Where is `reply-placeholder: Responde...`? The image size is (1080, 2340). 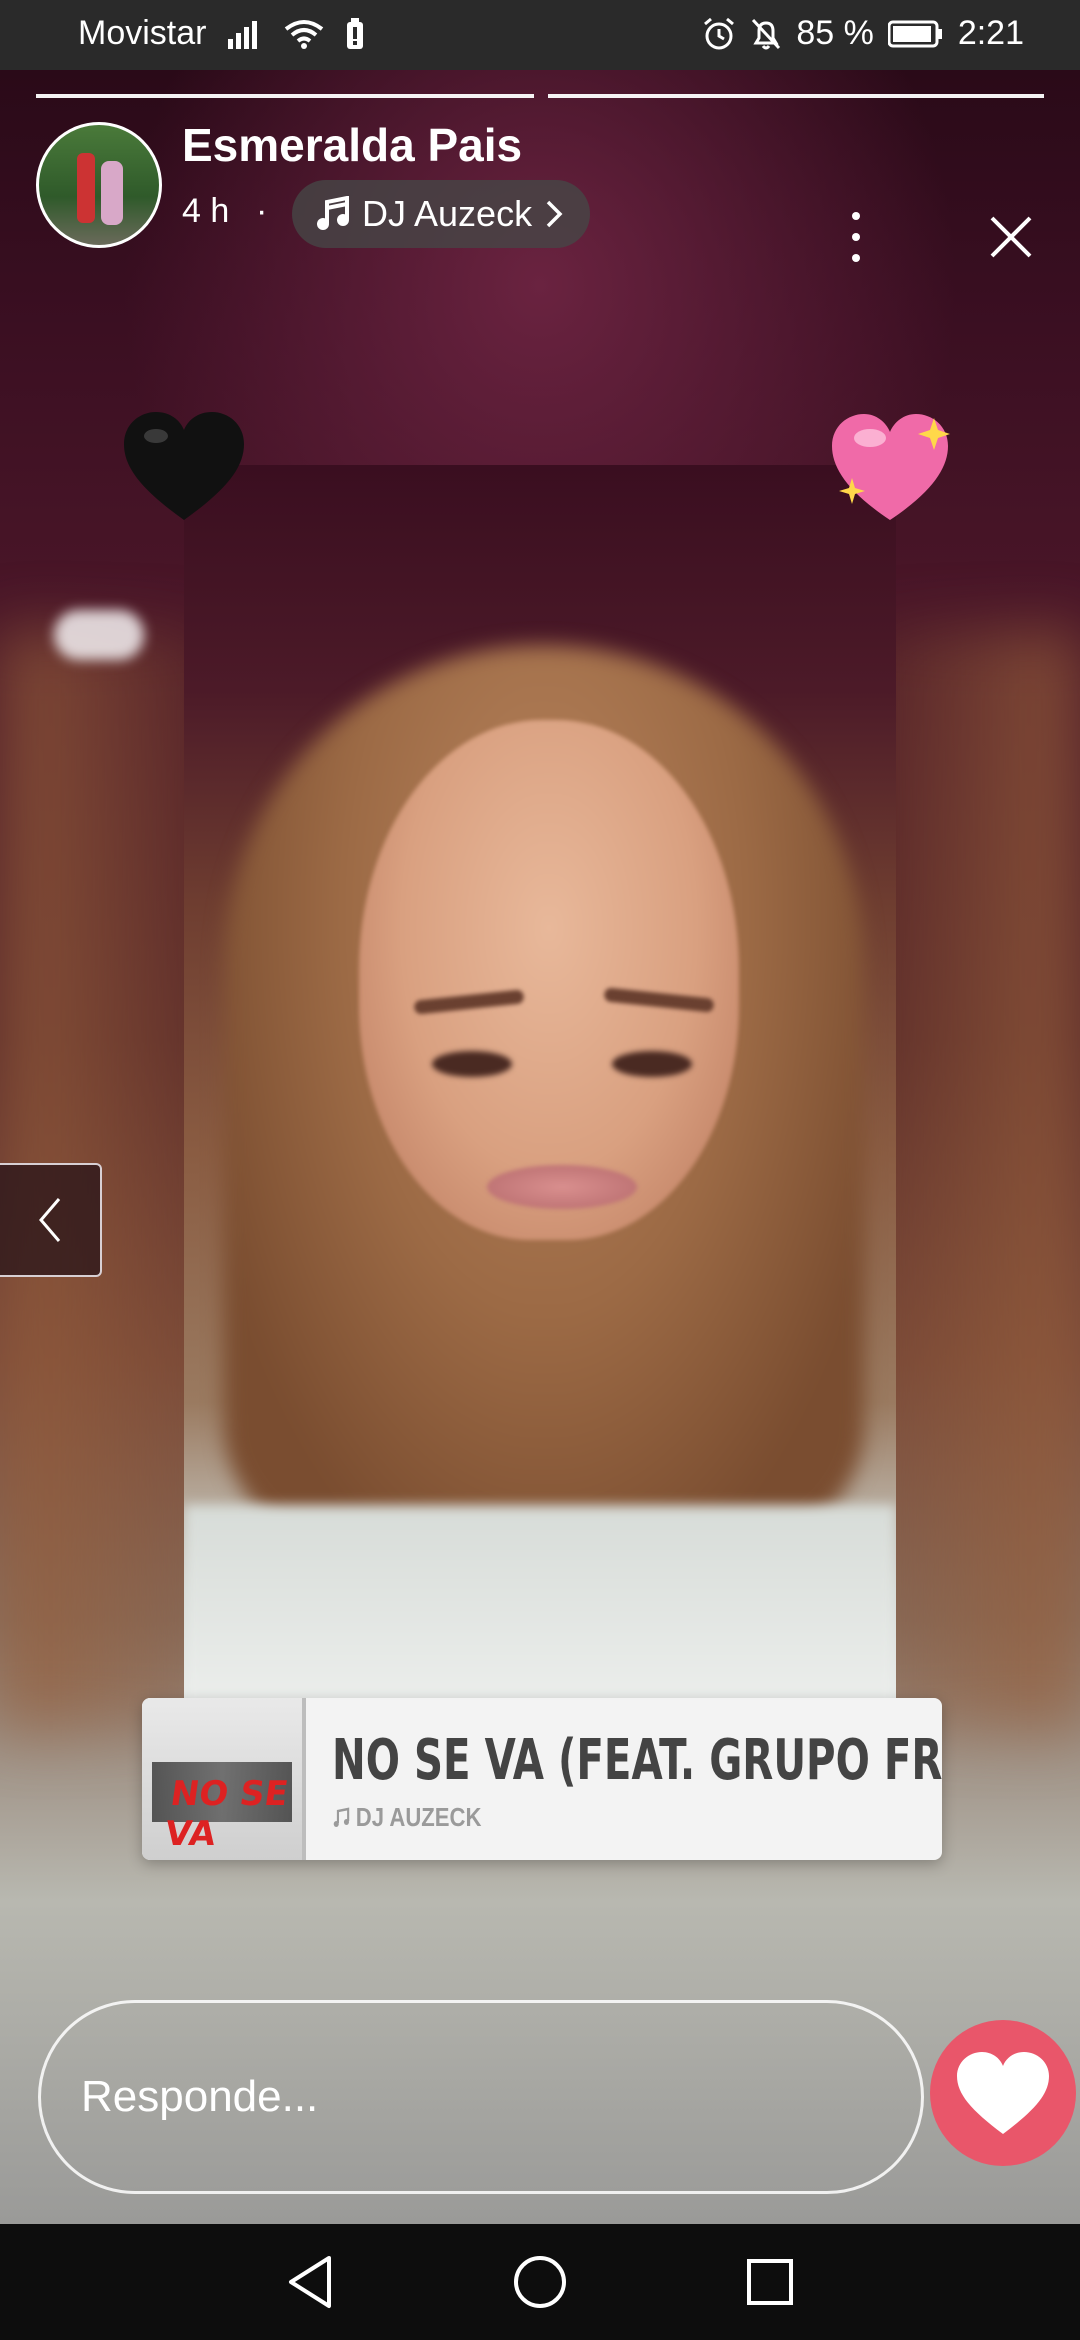 reply-placeholder: Responde... is located at coordinates (200, 2096).